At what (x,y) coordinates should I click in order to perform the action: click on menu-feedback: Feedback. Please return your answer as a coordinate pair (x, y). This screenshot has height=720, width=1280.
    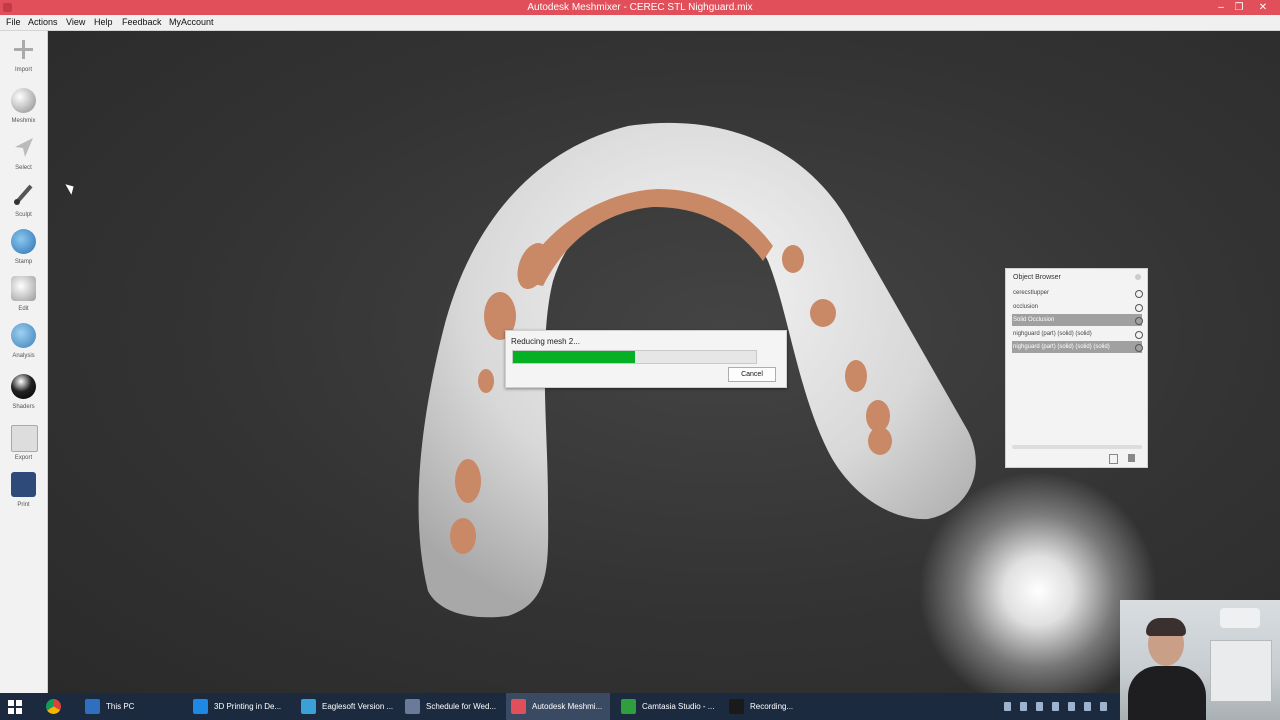
    Looking at the image, I should click on (142, 22).